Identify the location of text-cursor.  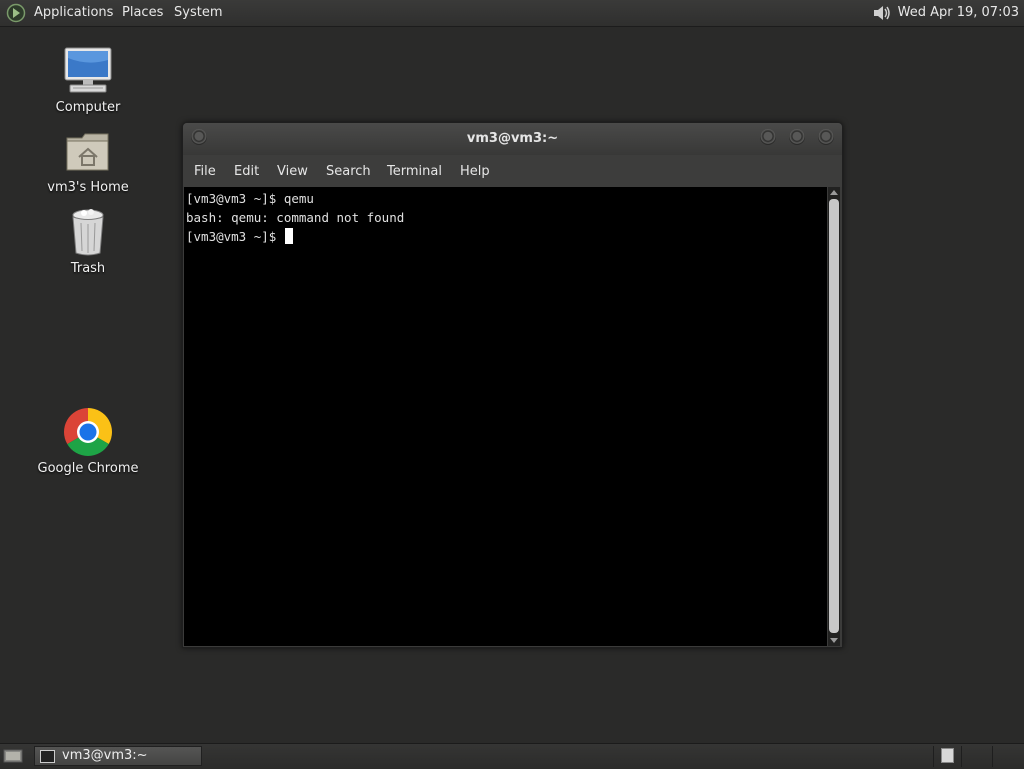
(288, 236).